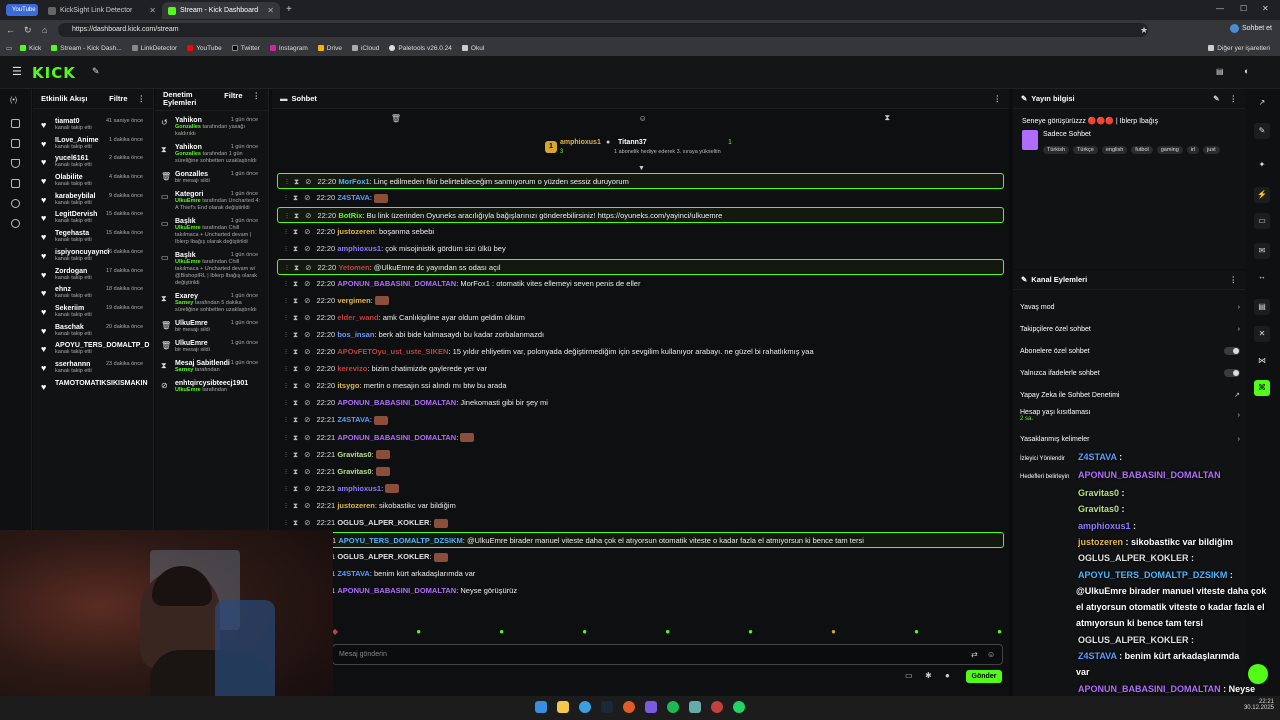  What do you see at coordinates (289, 9) in the screenshot?
I see `new-tab-icon: +` at bounding box center [289, 9].